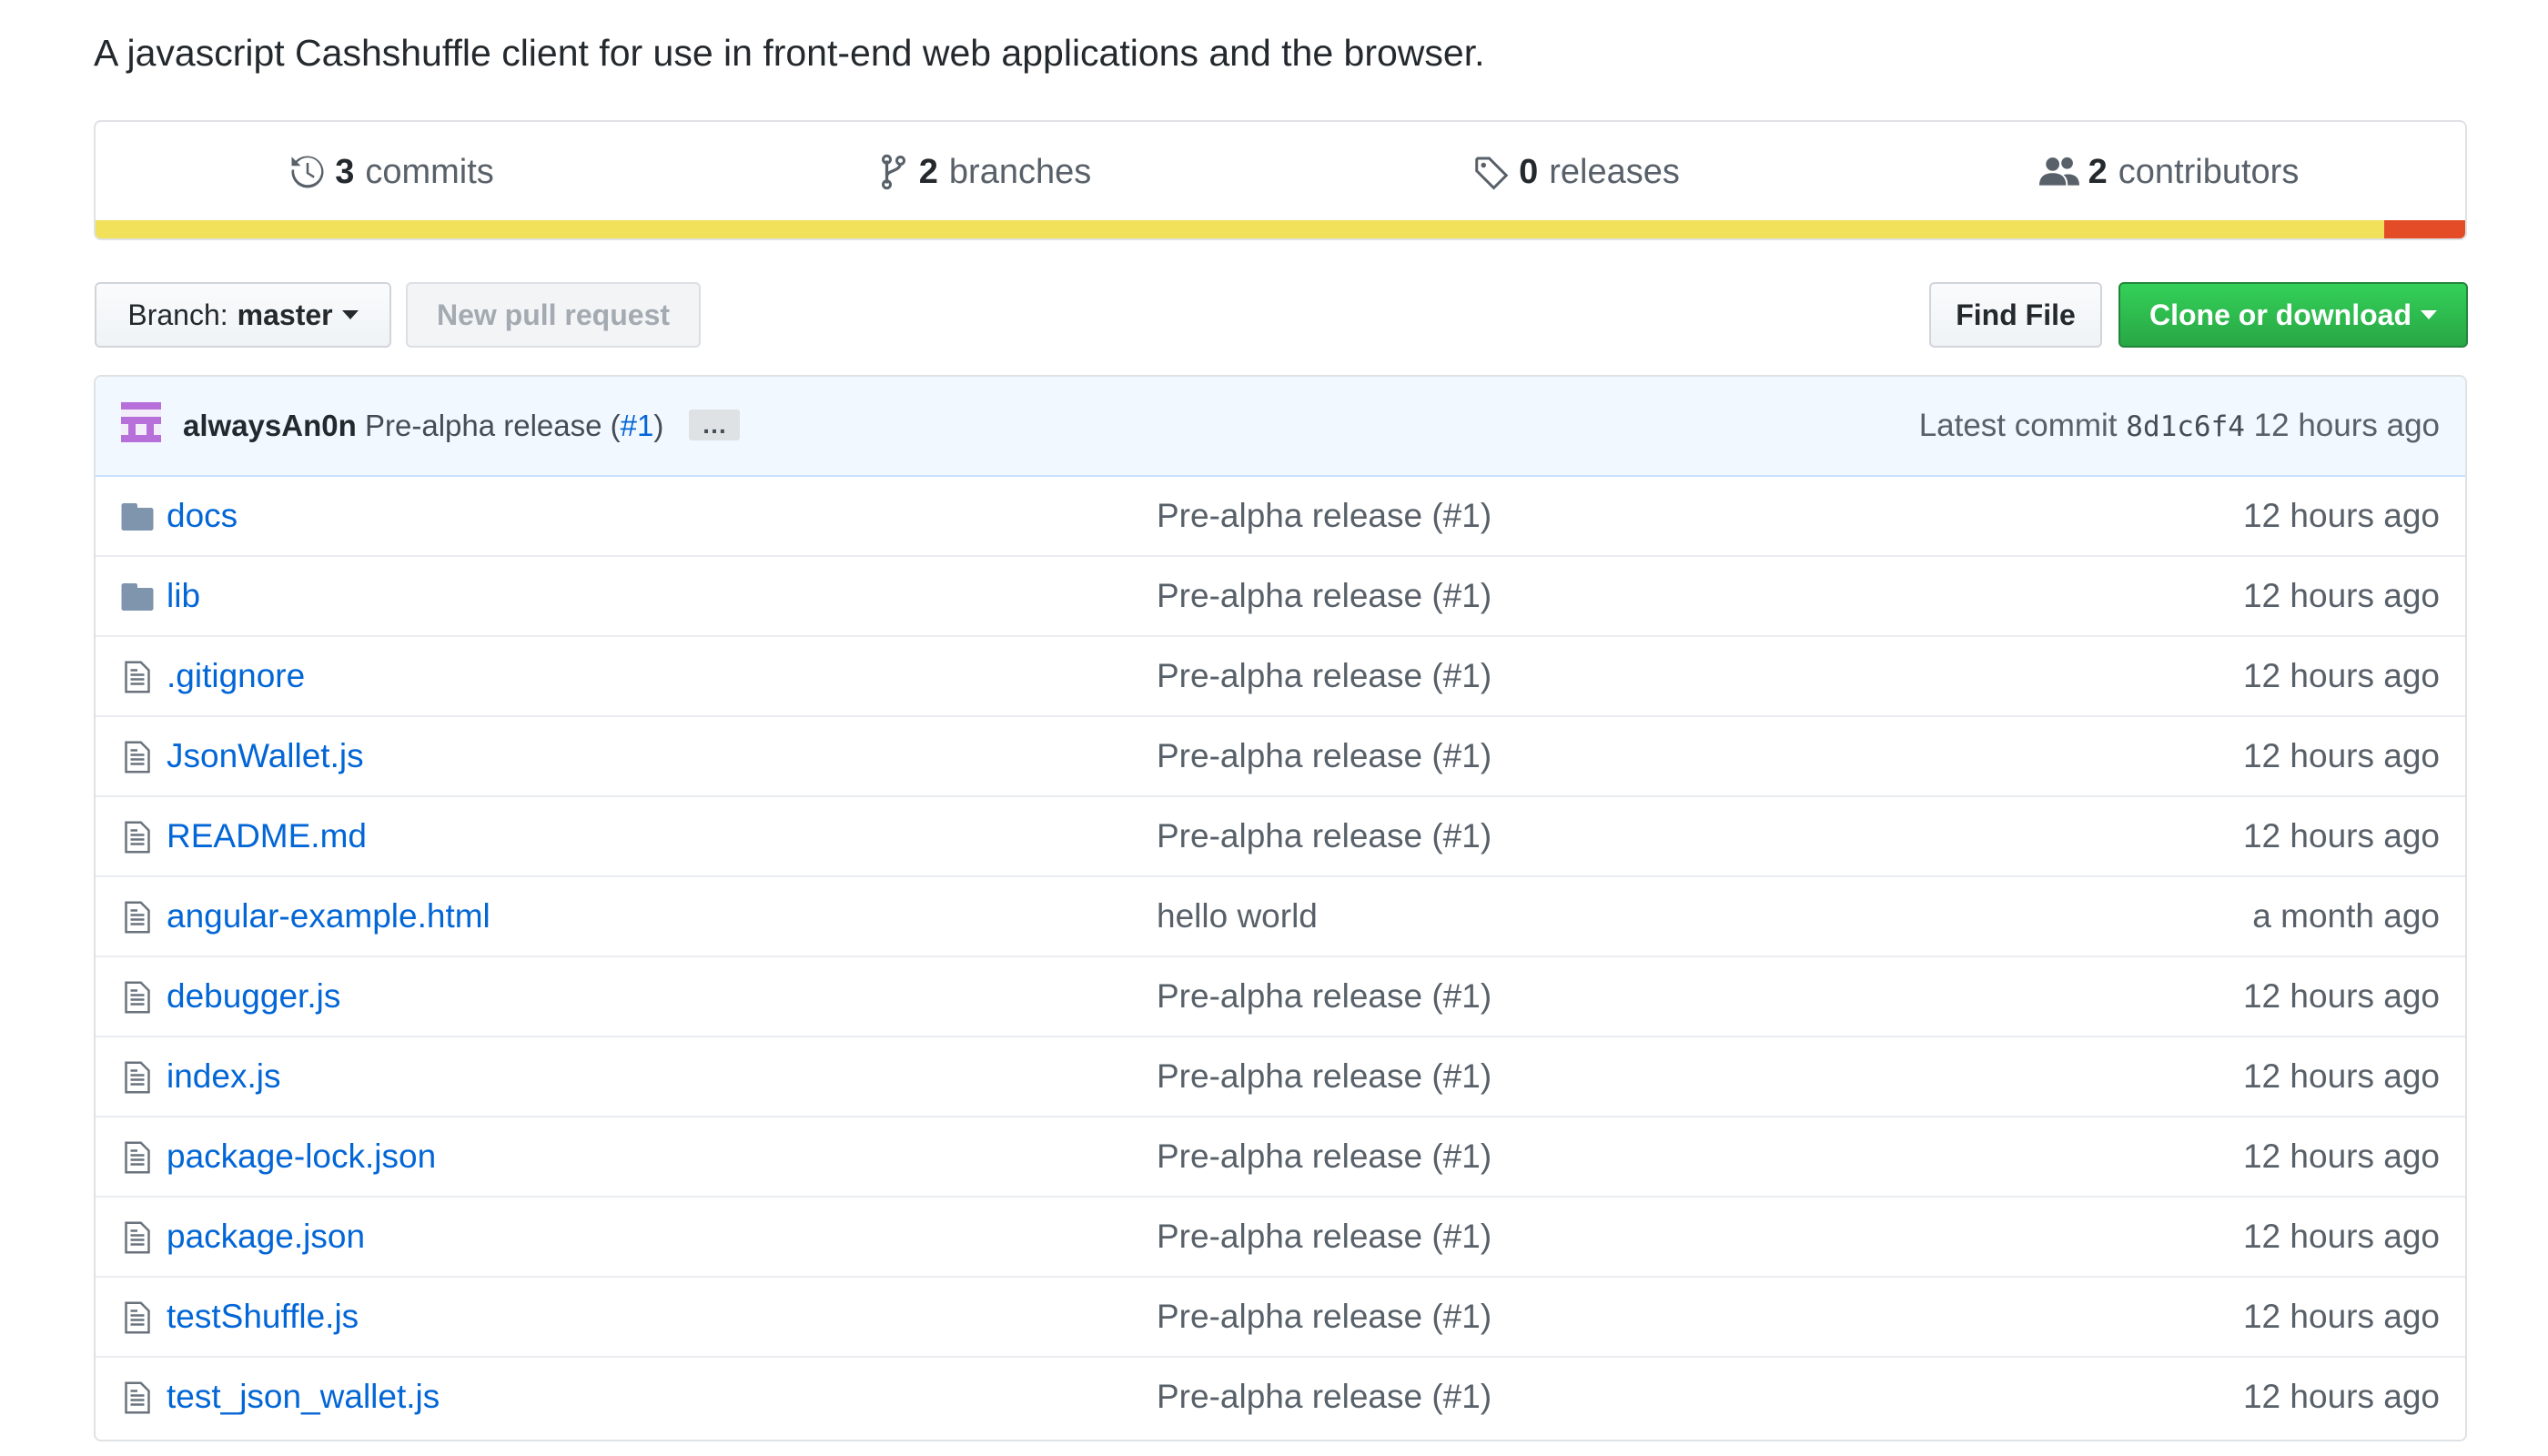  What do you see at coordinates (184, 596) in the screenshot?
I see `file-name-link: lib` at bounding box center [184, 596].